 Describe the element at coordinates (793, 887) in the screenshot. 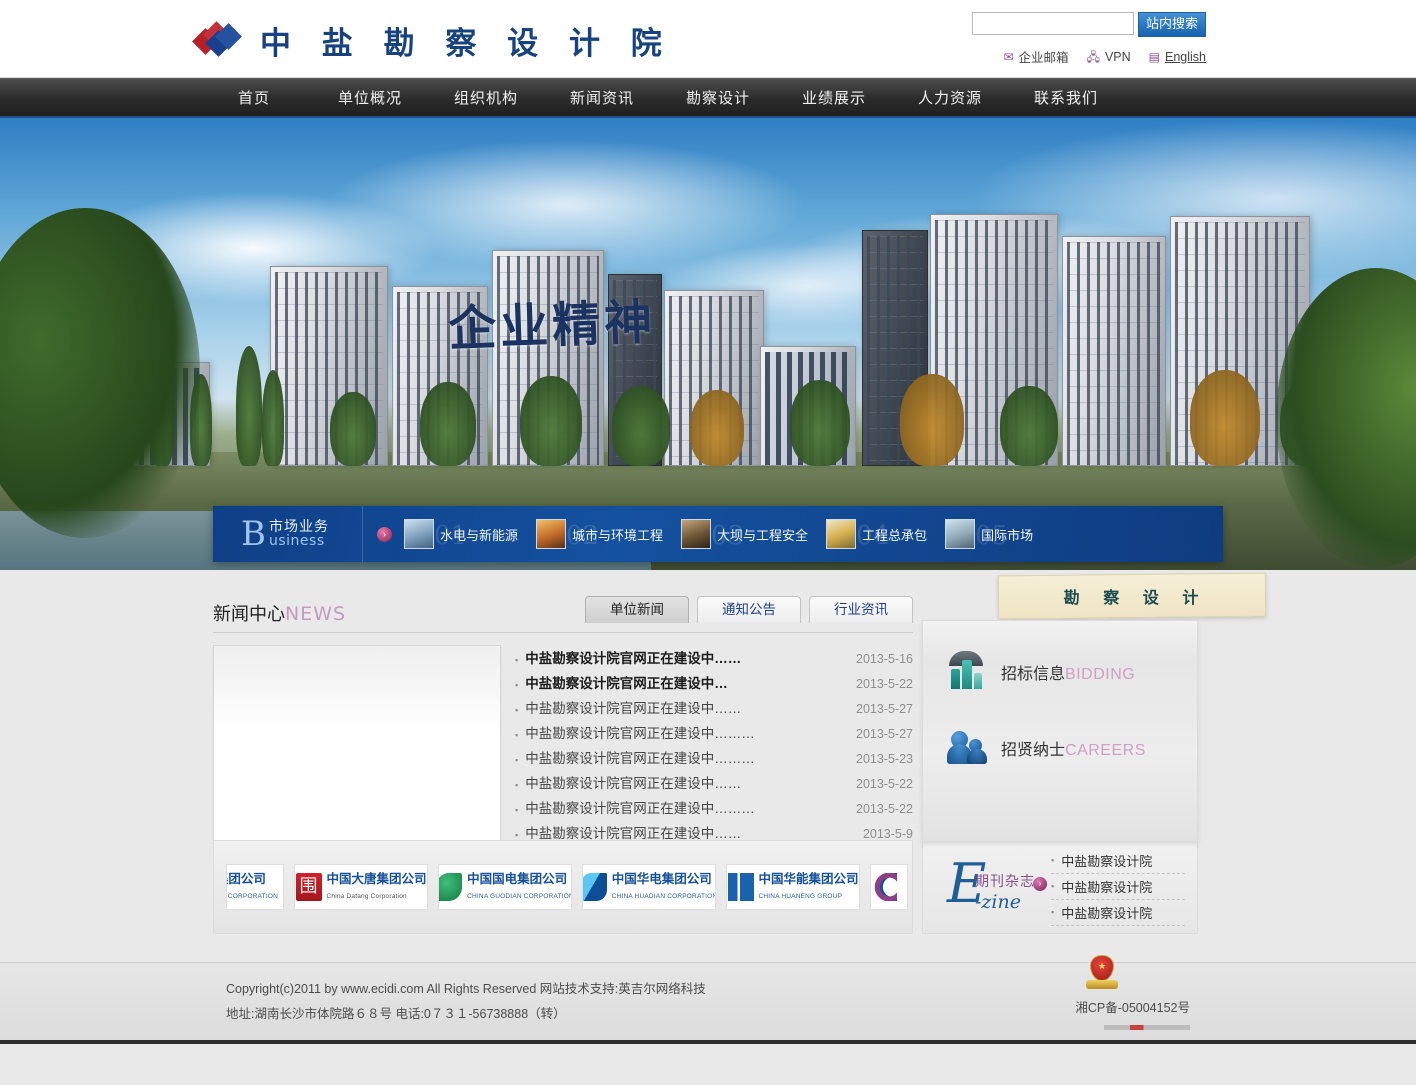

I see `partner-logo-huaneng: 中国华能集团公司 CHINA HUANENG GROUP` at that location.